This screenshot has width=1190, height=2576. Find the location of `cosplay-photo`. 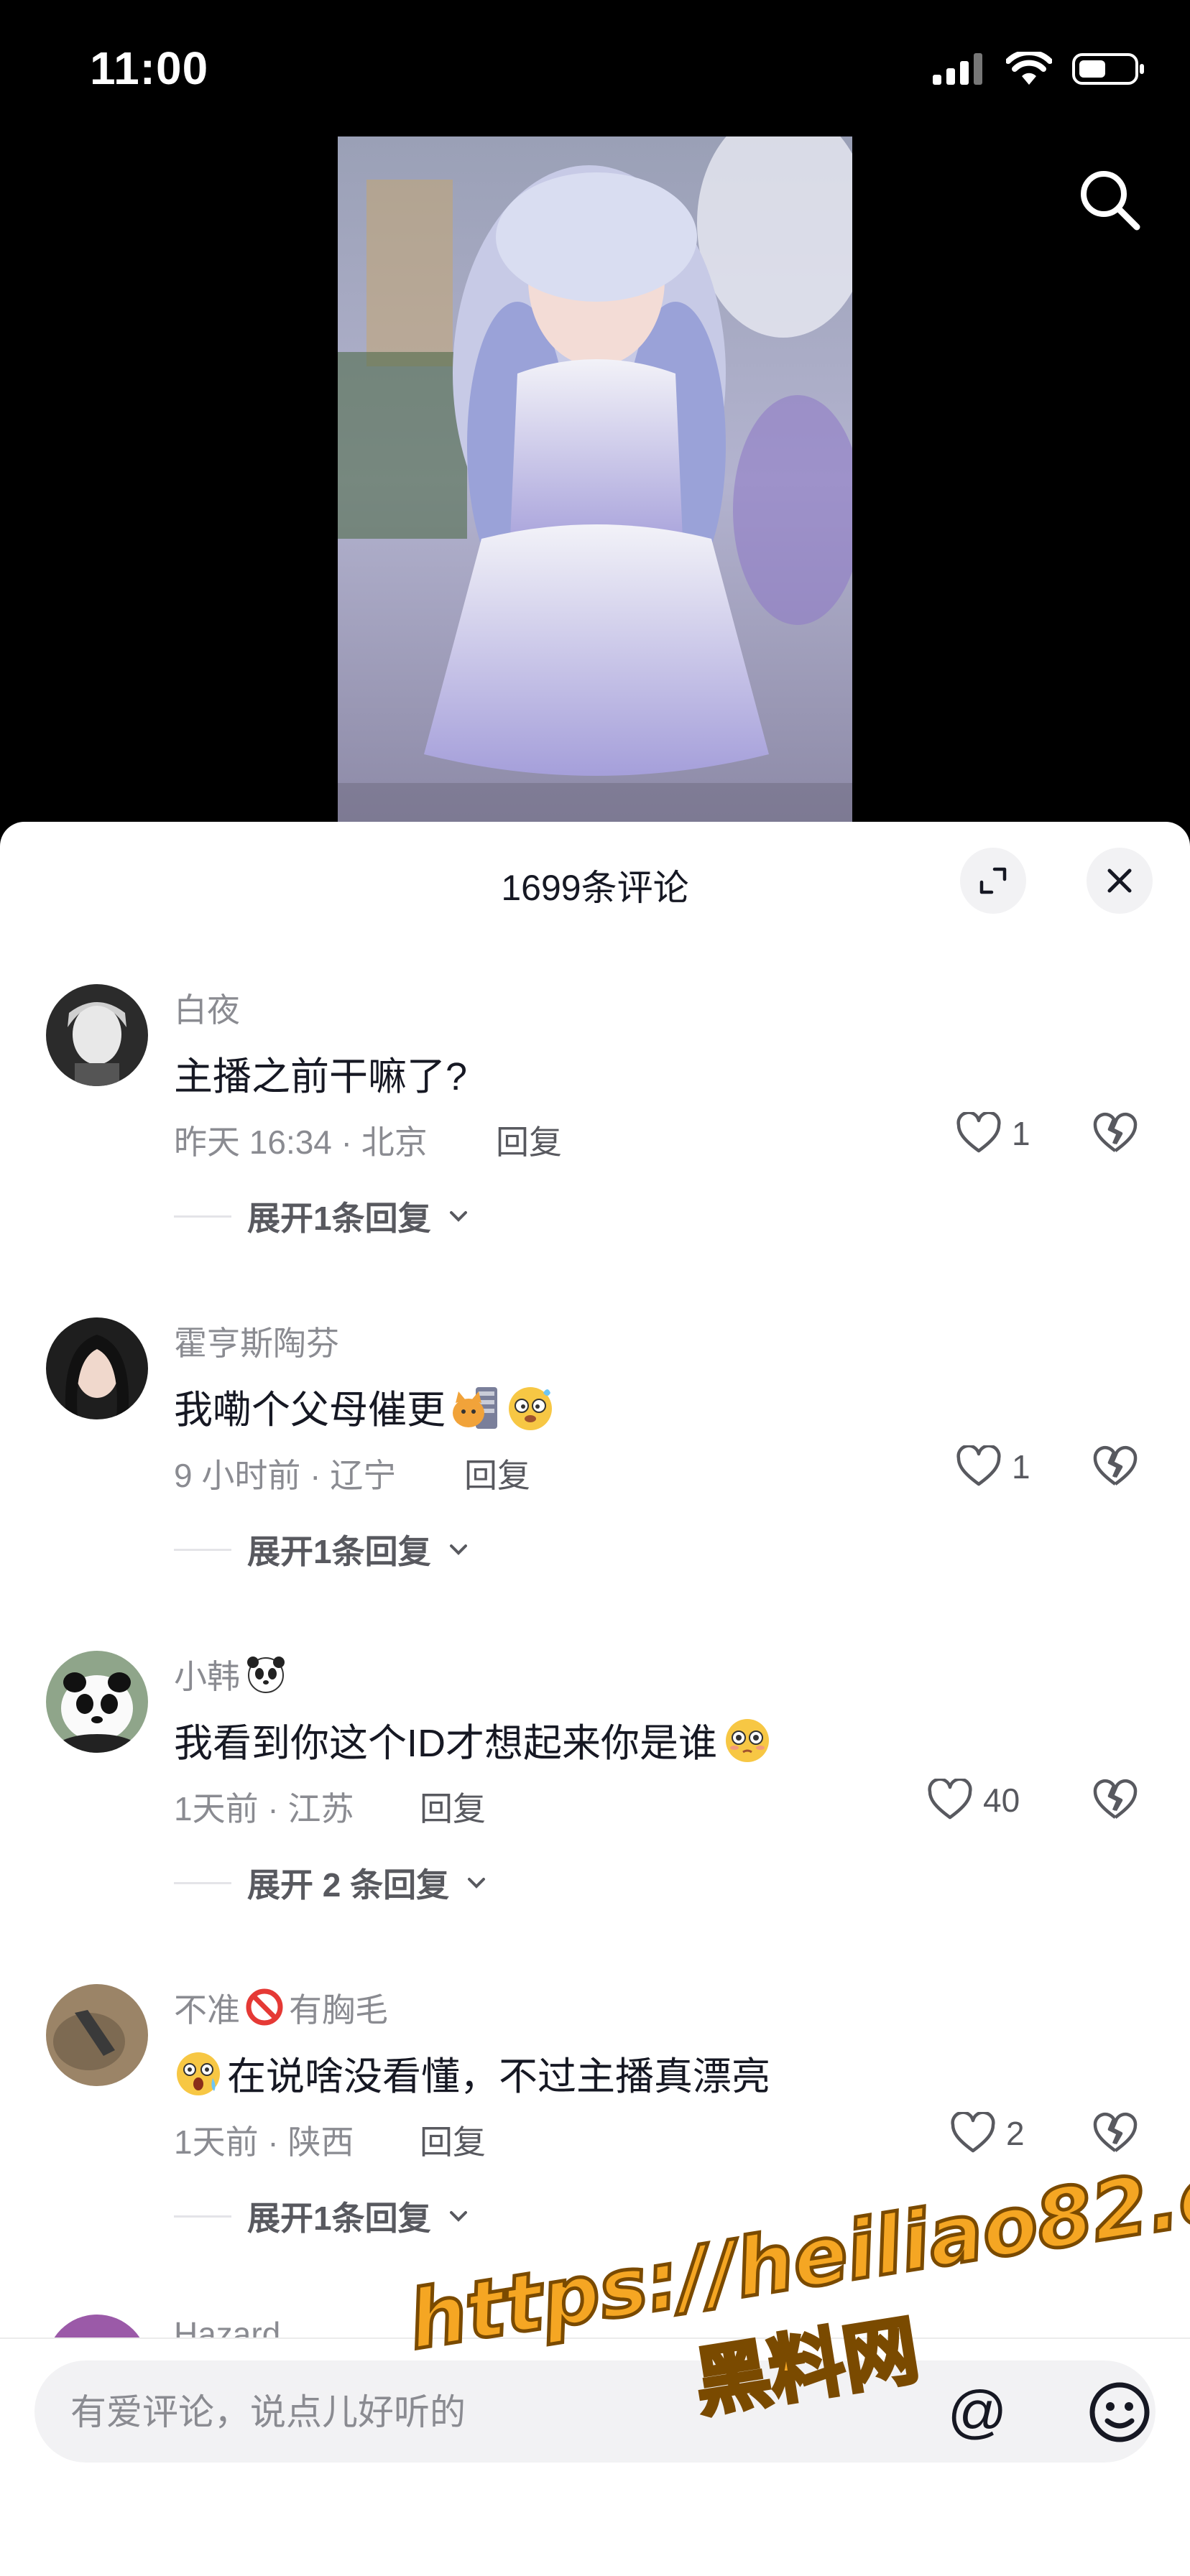

cosplay-photo is located at coordinates (595, 481).